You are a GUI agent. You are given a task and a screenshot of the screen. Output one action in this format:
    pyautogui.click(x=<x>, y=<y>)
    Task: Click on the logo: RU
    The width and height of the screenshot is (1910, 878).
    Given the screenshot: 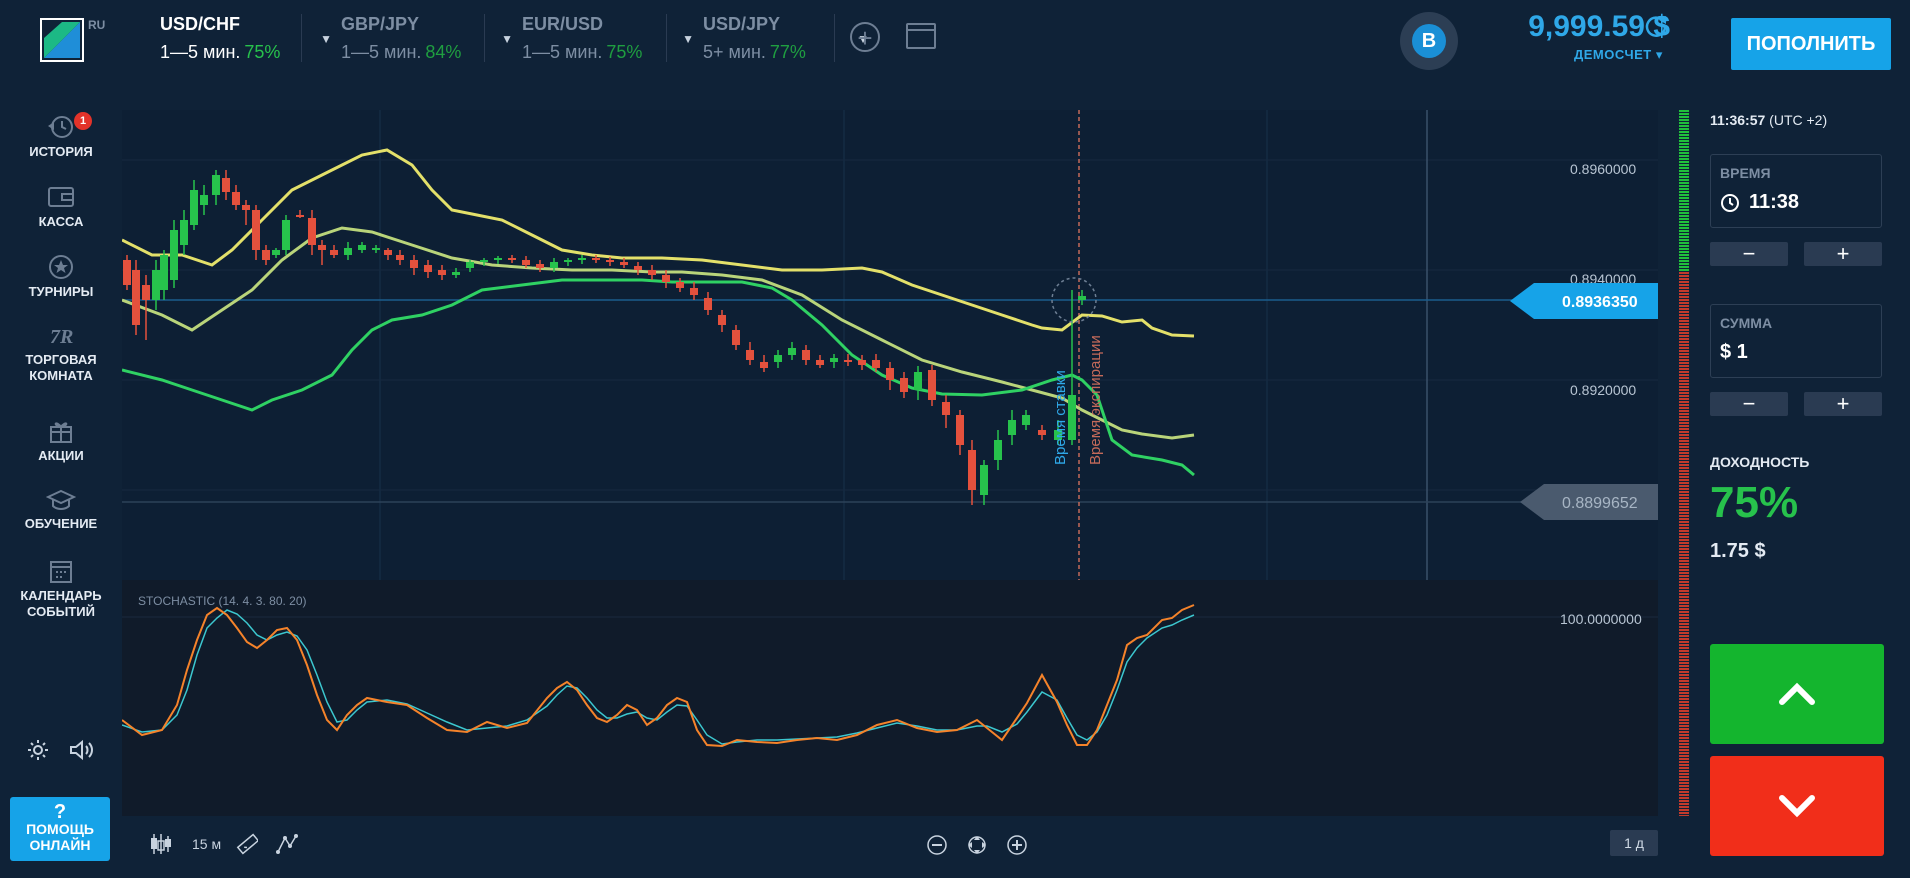 What is the action you would take?
    pyautogui.click(x=72, y=40)
    